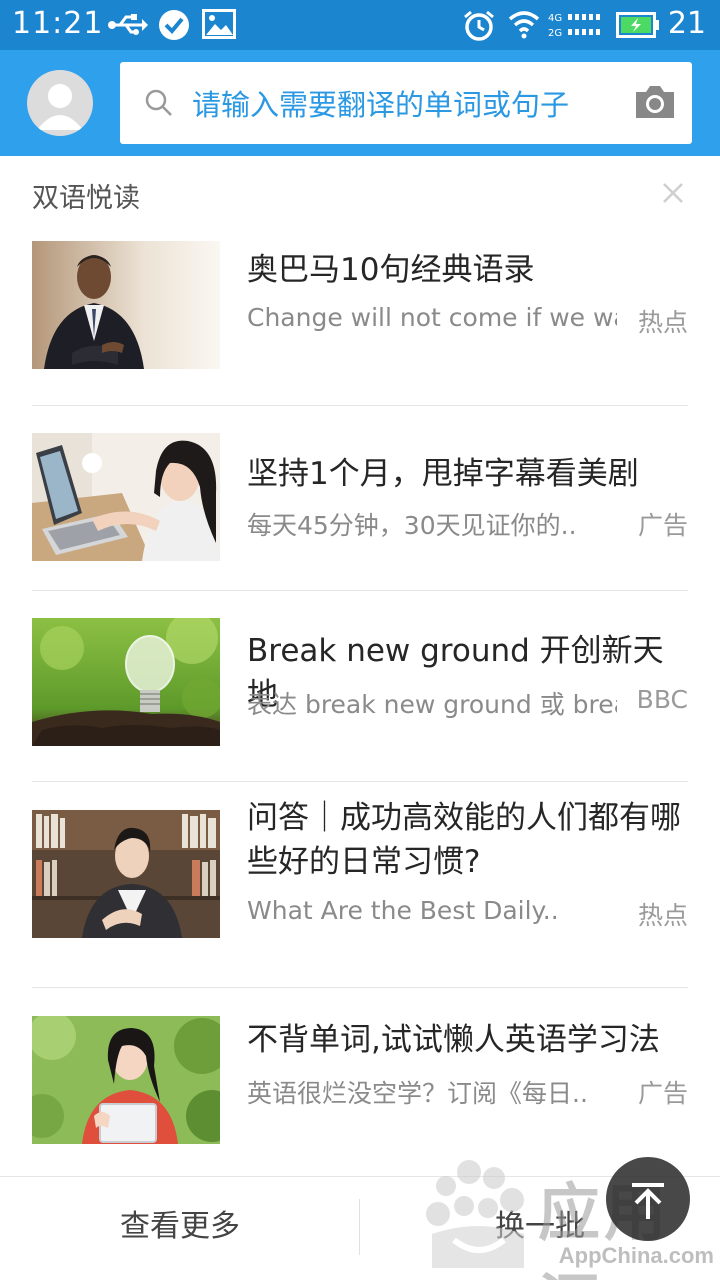  I want to click on alarm-icon, so click(479, 28).